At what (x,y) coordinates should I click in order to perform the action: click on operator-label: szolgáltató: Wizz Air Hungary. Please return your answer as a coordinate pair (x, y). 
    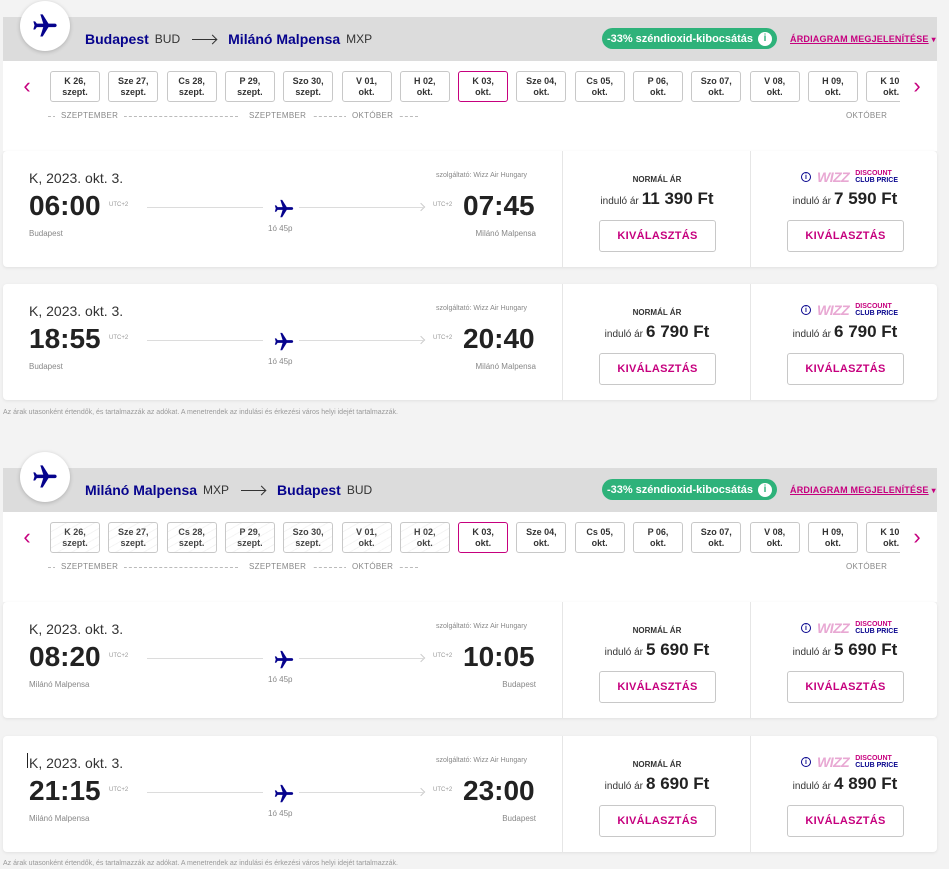
    Looking at the image, I should click on (482, 626).